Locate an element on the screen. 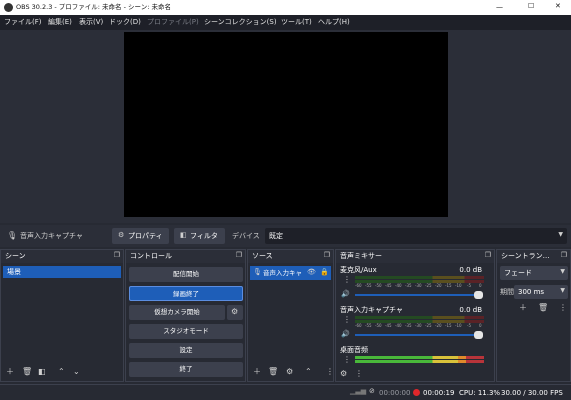 This screenshot has height=400, width=571. filter-icon: ◧ is located at coordinates (42, 372).